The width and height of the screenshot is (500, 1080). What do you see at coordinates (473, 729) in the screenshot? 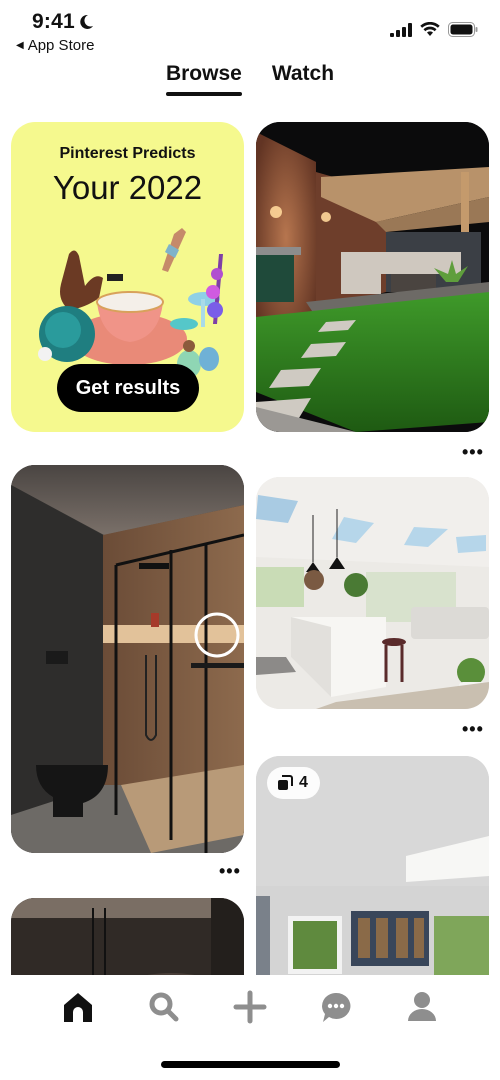
I see `kitchen-pin-more-button: •••` at bounding box center [473, 729].